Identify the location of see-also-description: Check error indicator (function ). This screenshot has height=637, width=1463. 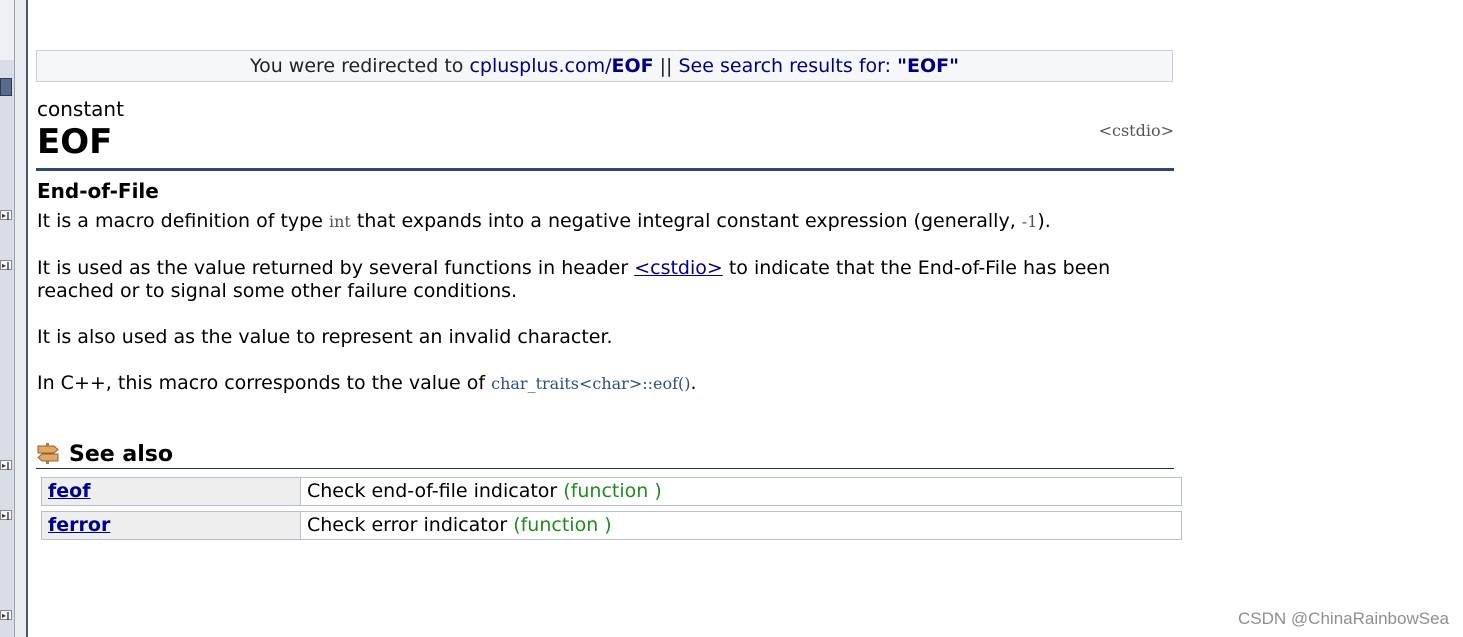
(459, 525).